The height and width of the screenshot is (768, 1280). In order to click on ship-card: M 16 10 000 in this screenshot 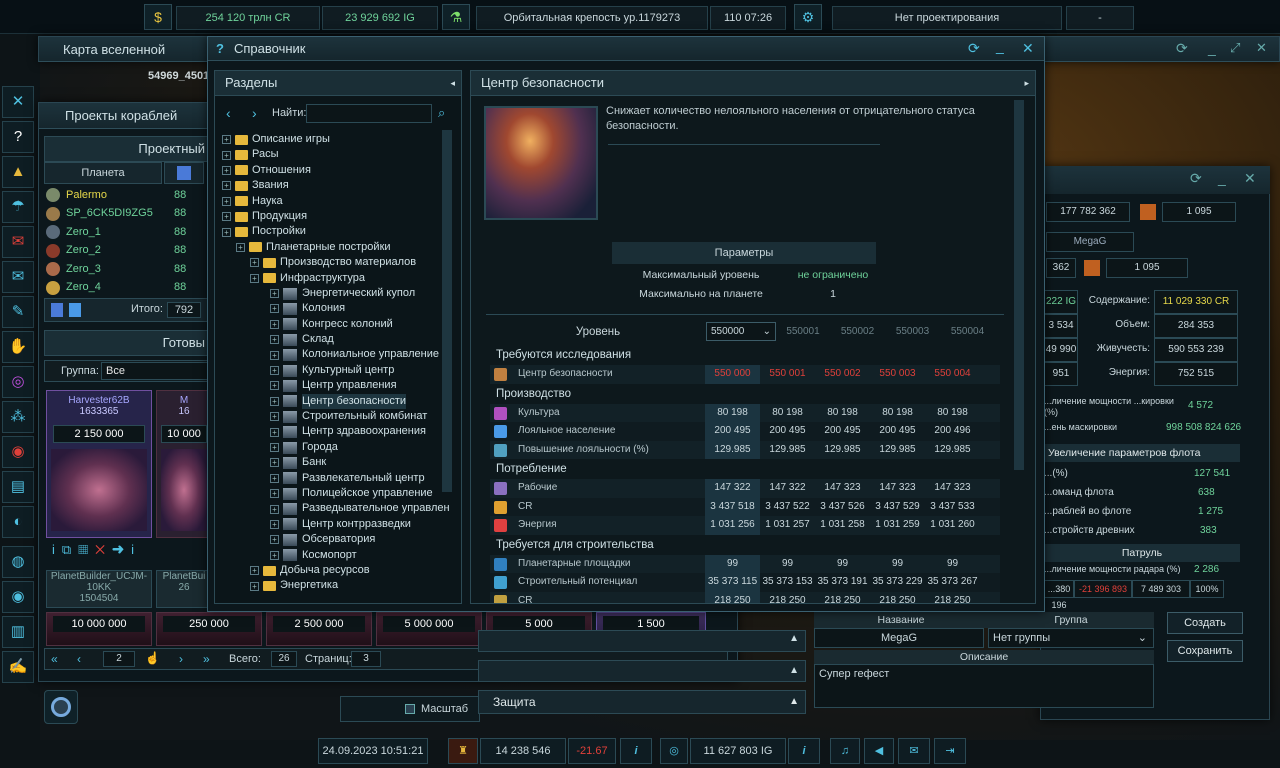, I will do `click(184, 464)`.